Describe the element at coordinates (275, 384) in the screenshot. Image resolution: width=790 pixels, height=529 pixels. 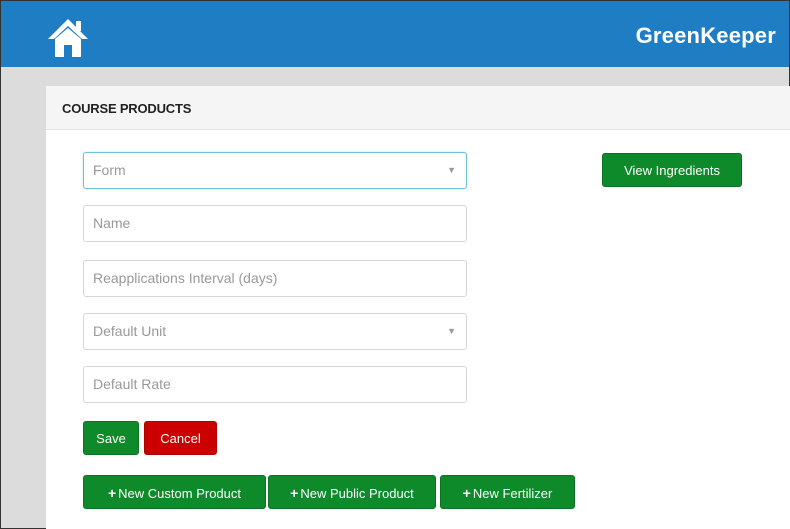
I see `default-rate-input: Default Rate` at that location.